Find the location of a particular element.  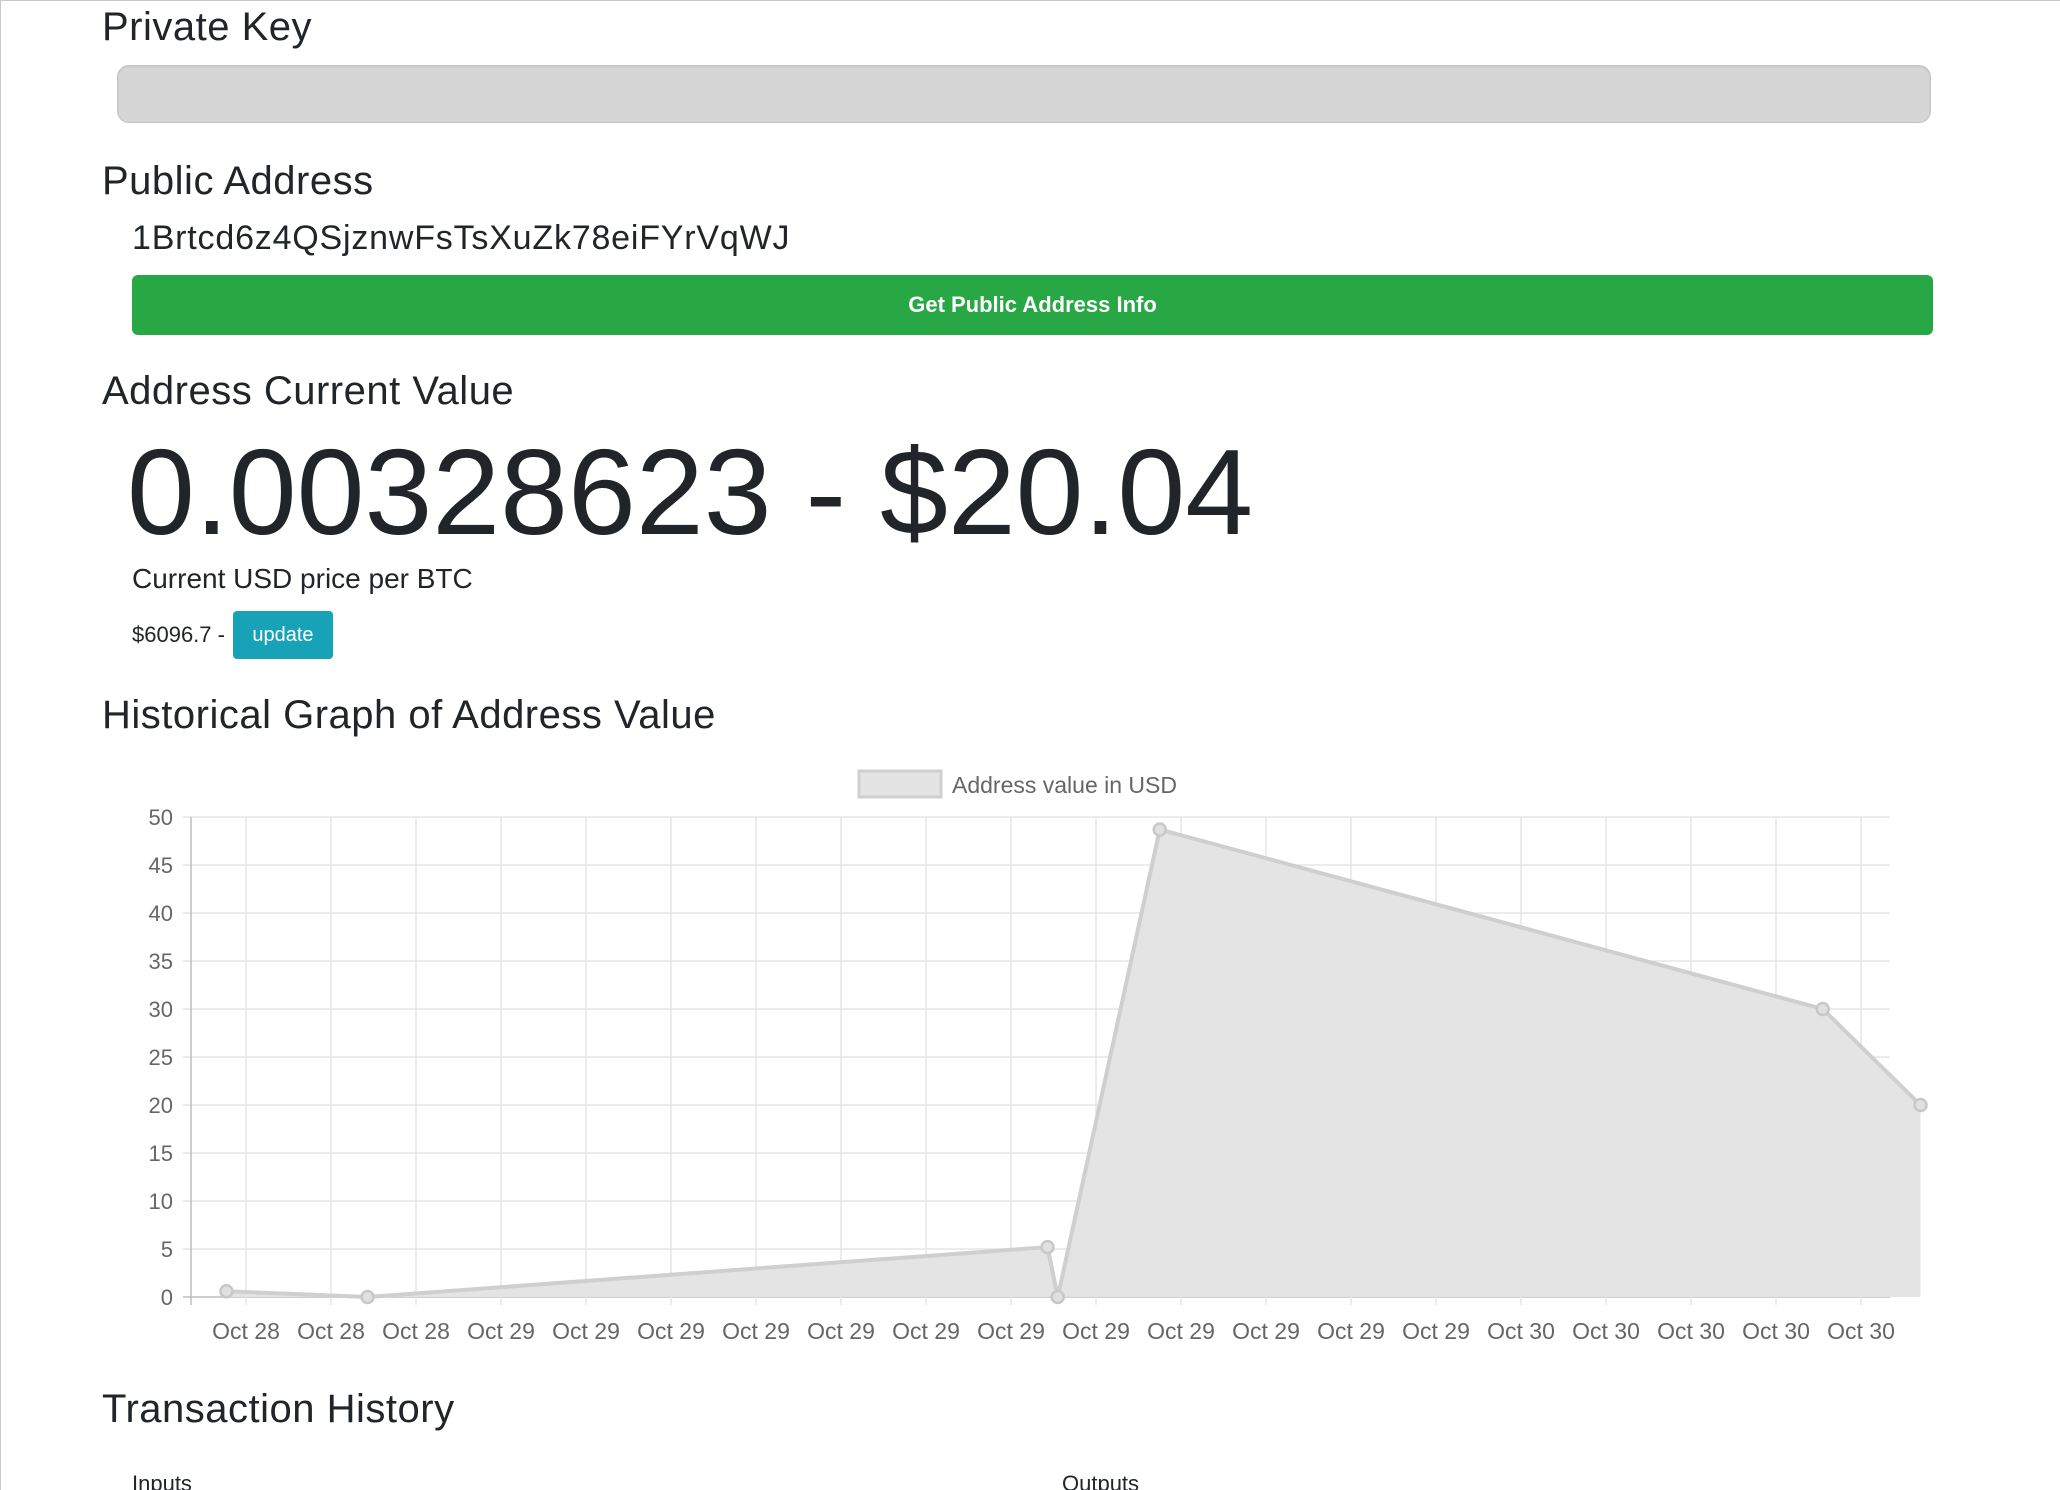

chart-y-axis-labels: 0 5 10 15 20 25 30 35 40 45 50 is located at coordinates (161, 1057).